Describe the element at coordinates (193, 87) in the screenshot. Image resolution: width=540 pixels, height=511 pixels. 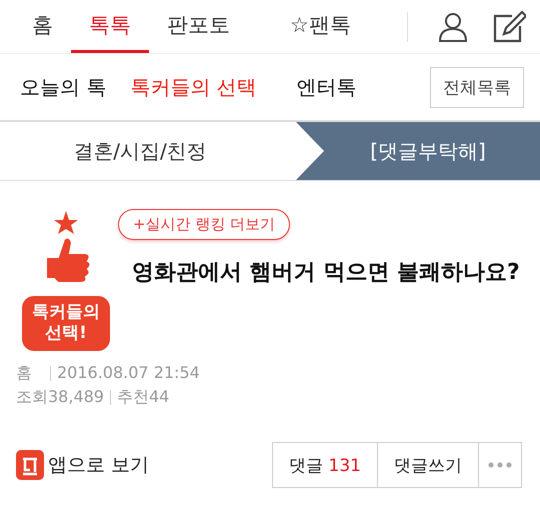
I see `category-tab: 톡커들의 선택` at that location.